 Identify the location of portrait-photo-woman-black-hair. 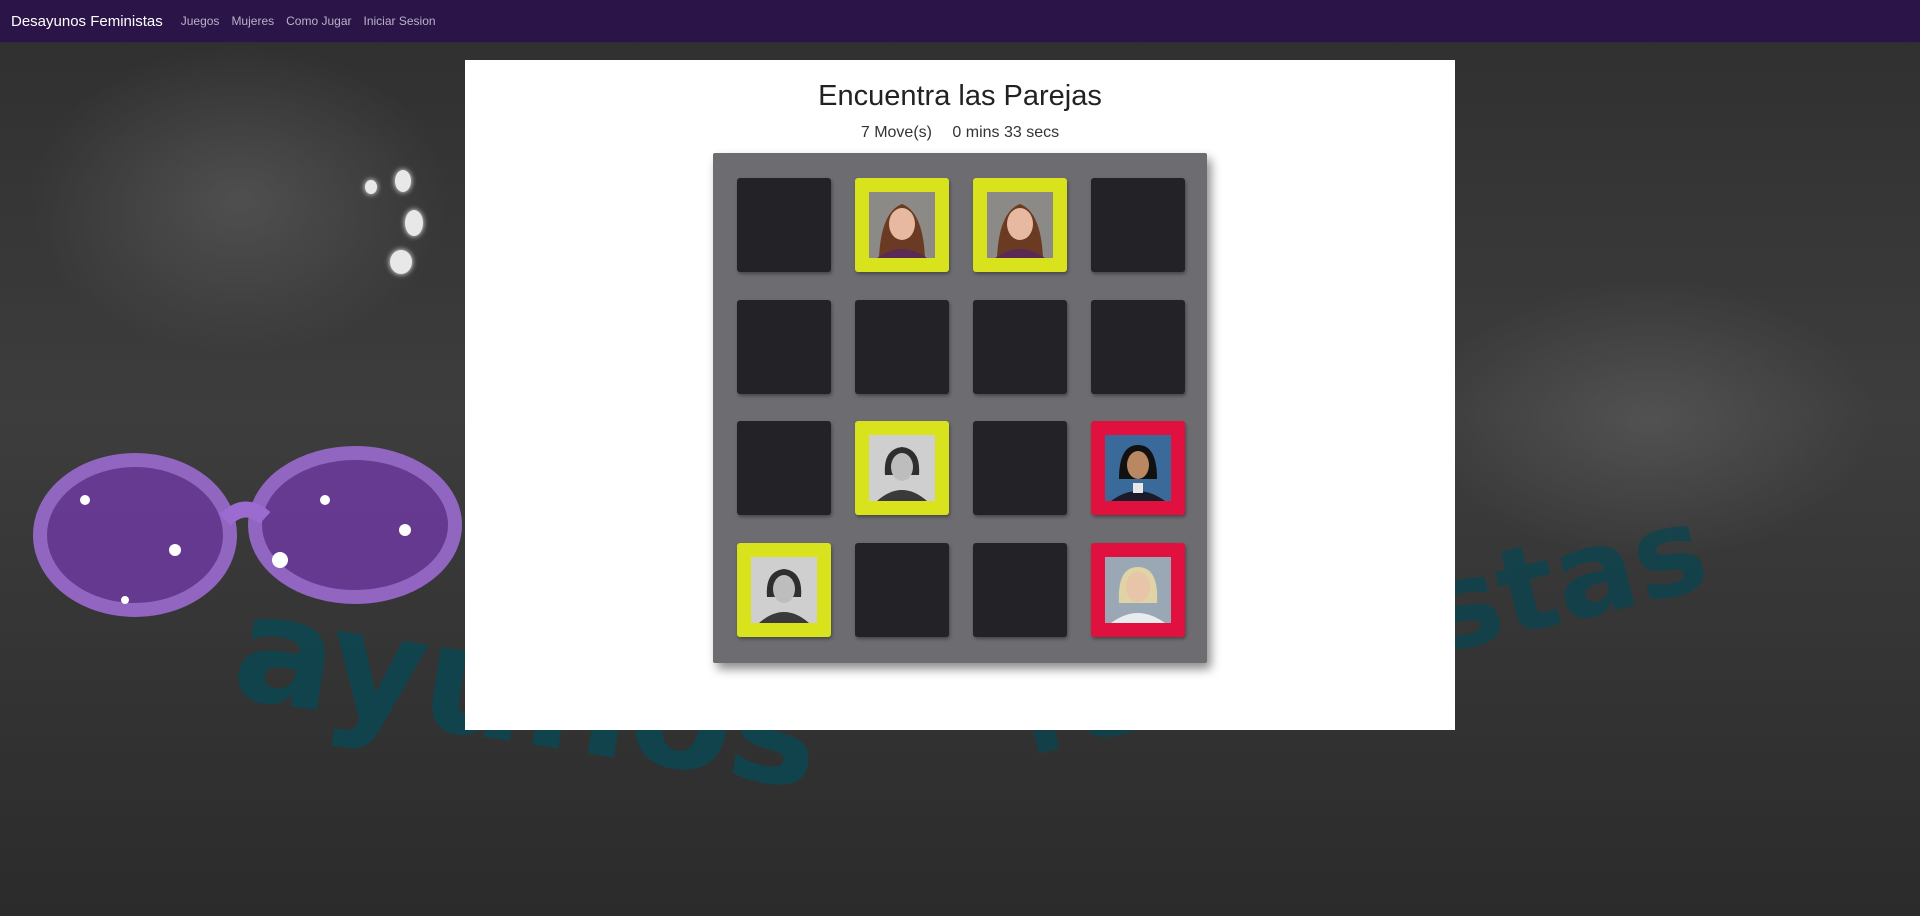
(1138, 468).